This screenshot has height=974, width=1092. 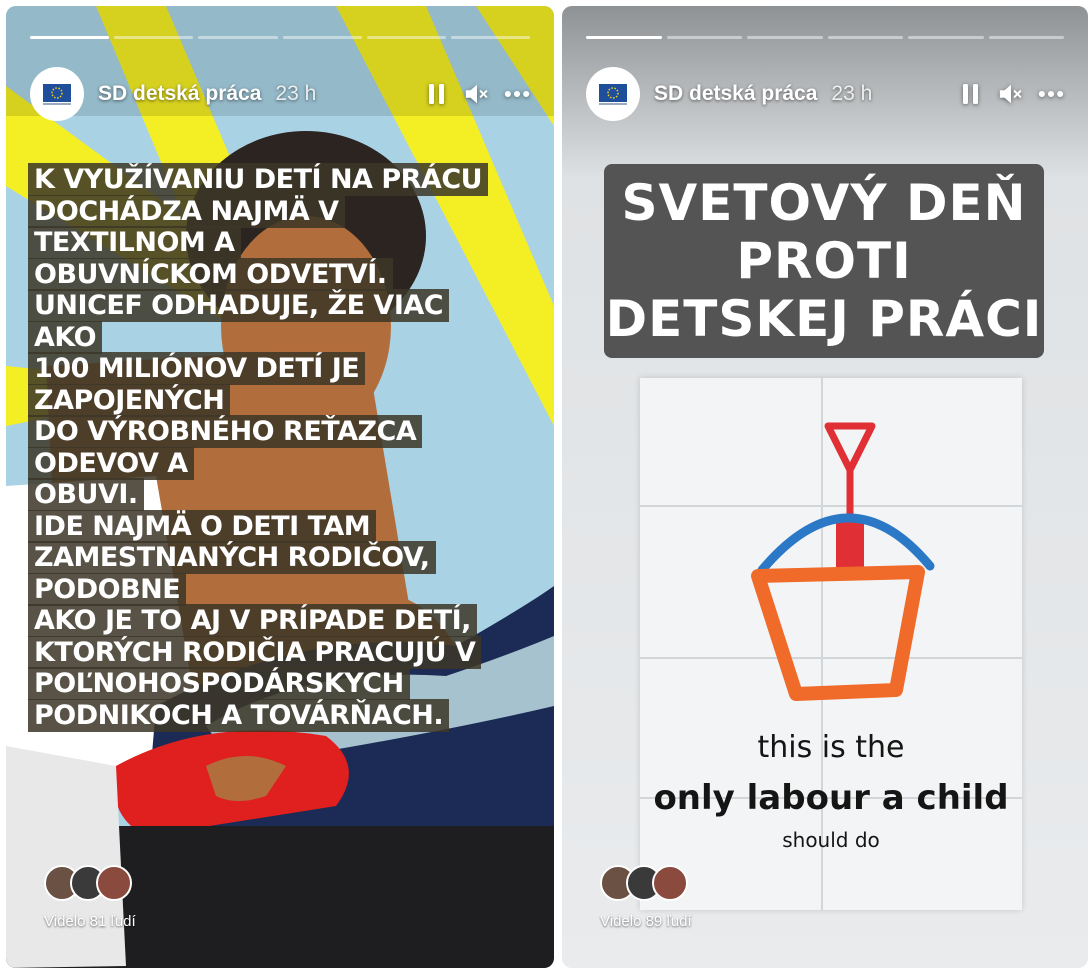 I want to click on viewers-count: Videlo 81 ľudí, so click(x=90, y=921).